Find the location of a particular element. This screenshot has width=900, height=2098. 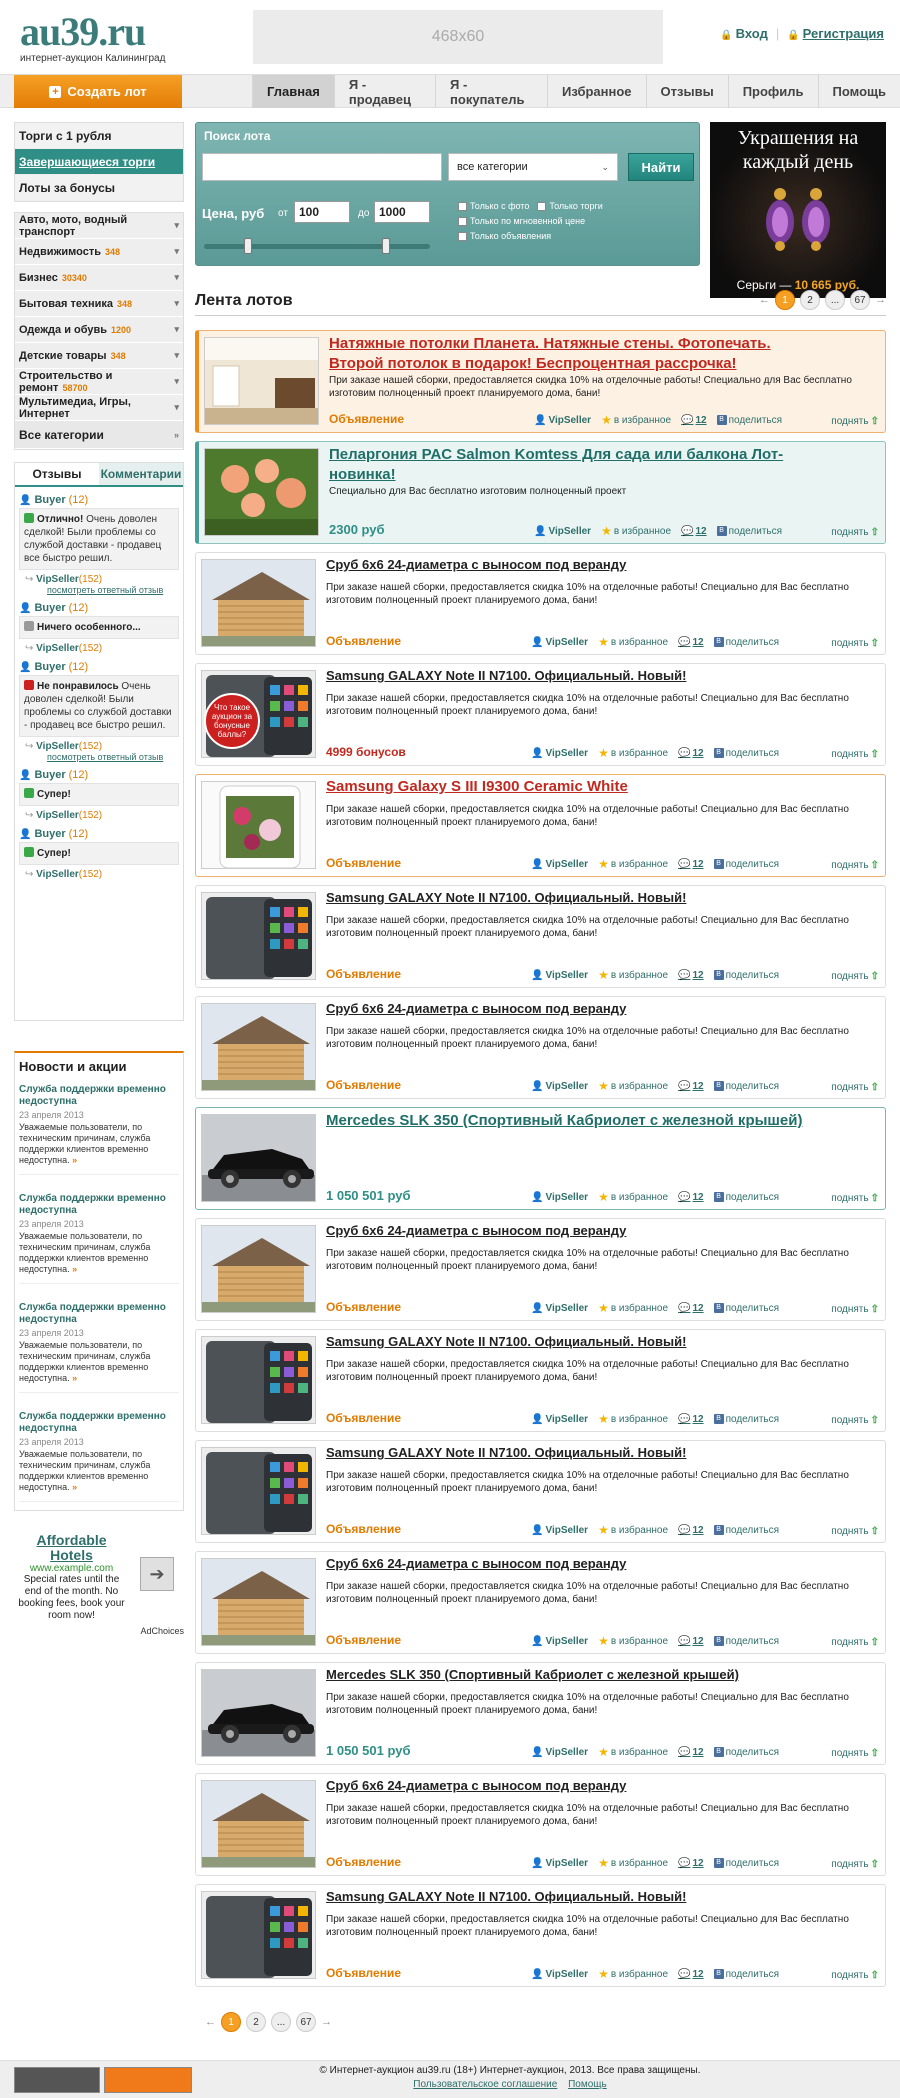

login-link: 🔒 Вход is located at coordinates (744, 33).